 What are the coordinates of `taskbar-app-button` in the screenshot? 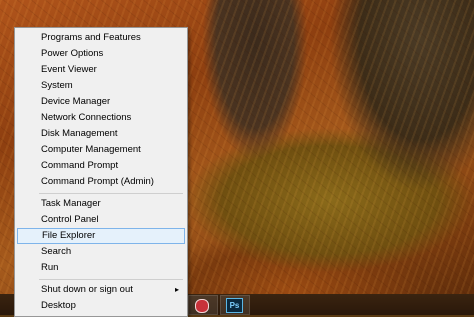 It's located at (203, 305).